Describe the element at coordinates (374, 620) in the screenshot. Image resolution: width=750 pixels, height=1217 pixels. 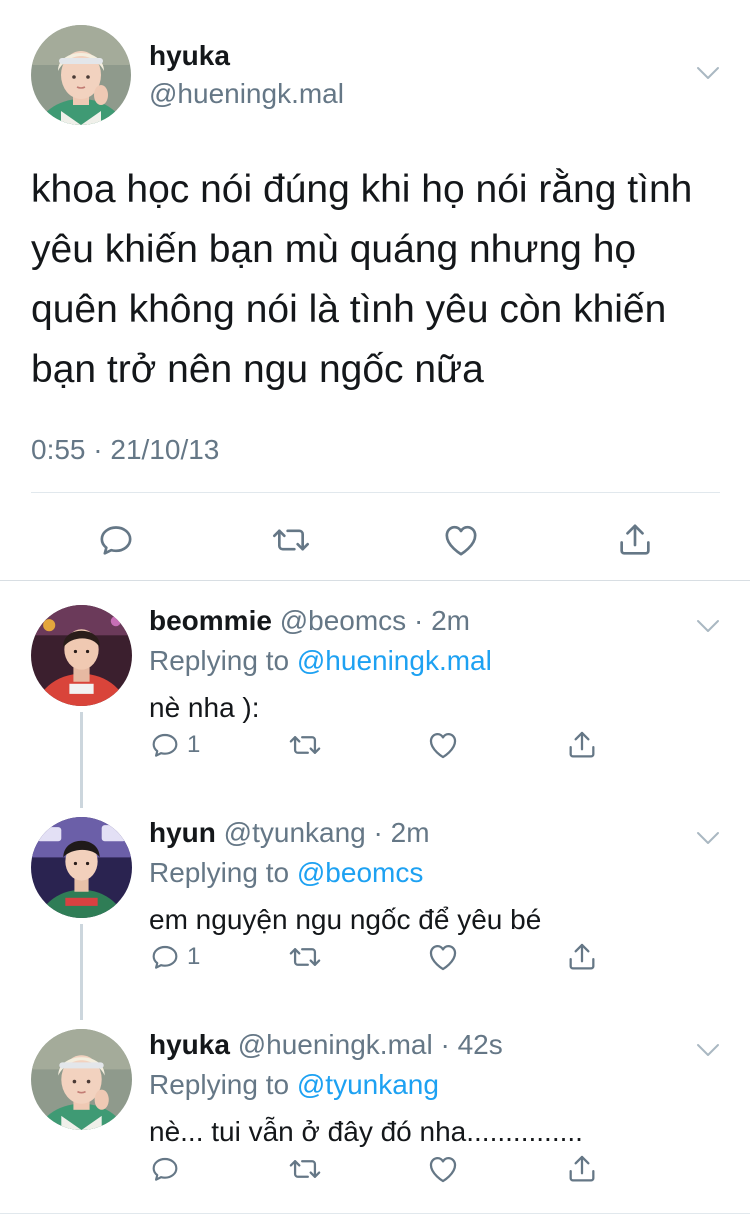
I see `handle-time: @beomcs · 2m` at that location.